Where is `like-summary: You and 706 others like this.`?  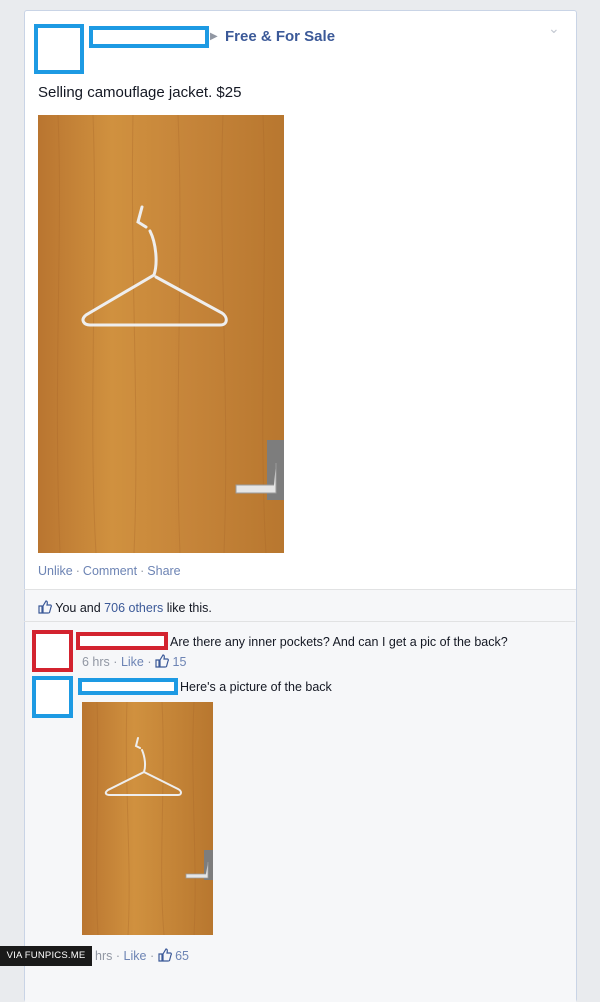
like-summary: You and 706 others like this. is located at coordinates (125, 607).